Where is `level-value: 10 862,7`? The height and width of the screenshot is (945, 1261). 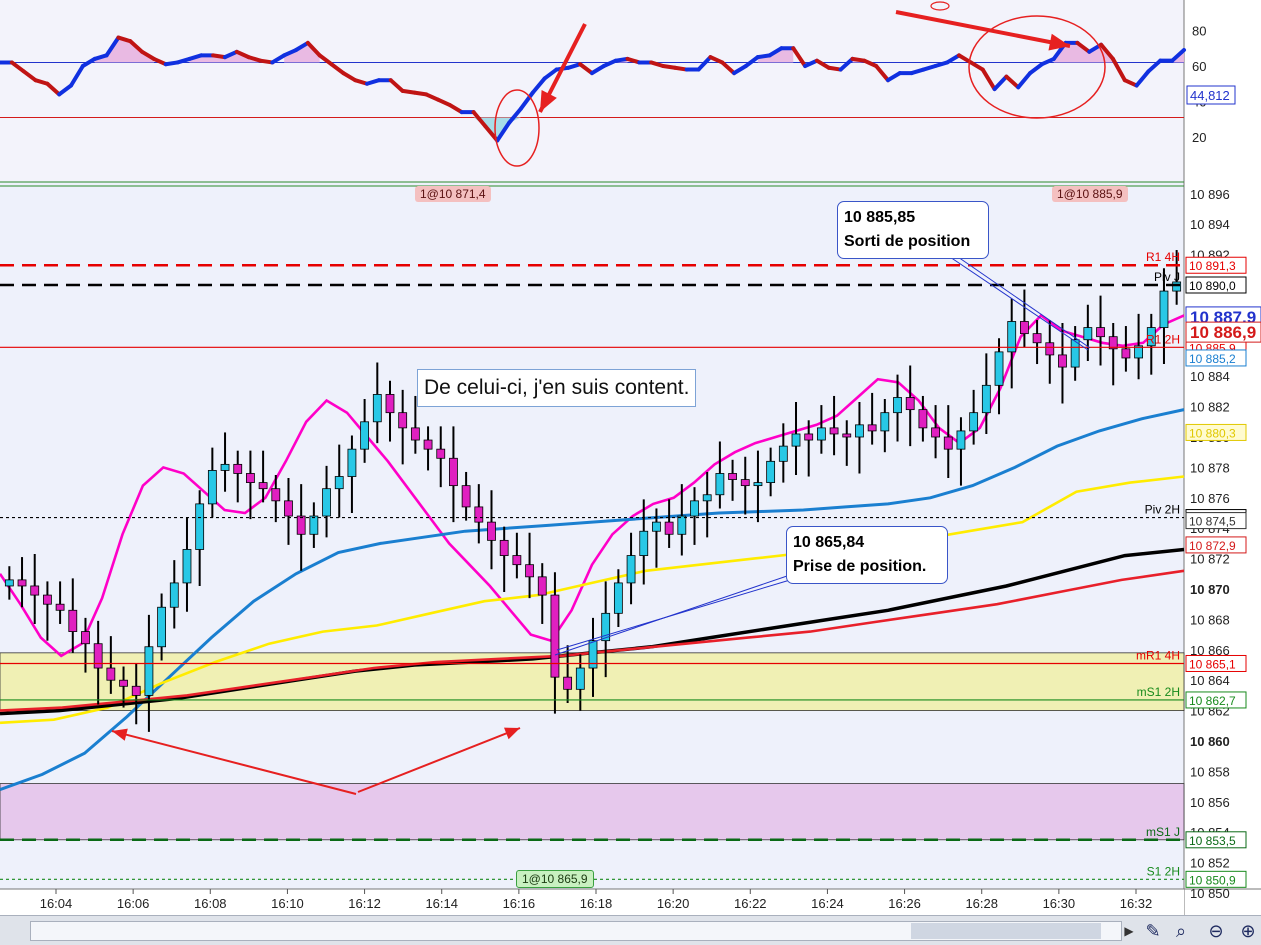 level-value: 10 862,7 is located at coordinates (1212, 701).